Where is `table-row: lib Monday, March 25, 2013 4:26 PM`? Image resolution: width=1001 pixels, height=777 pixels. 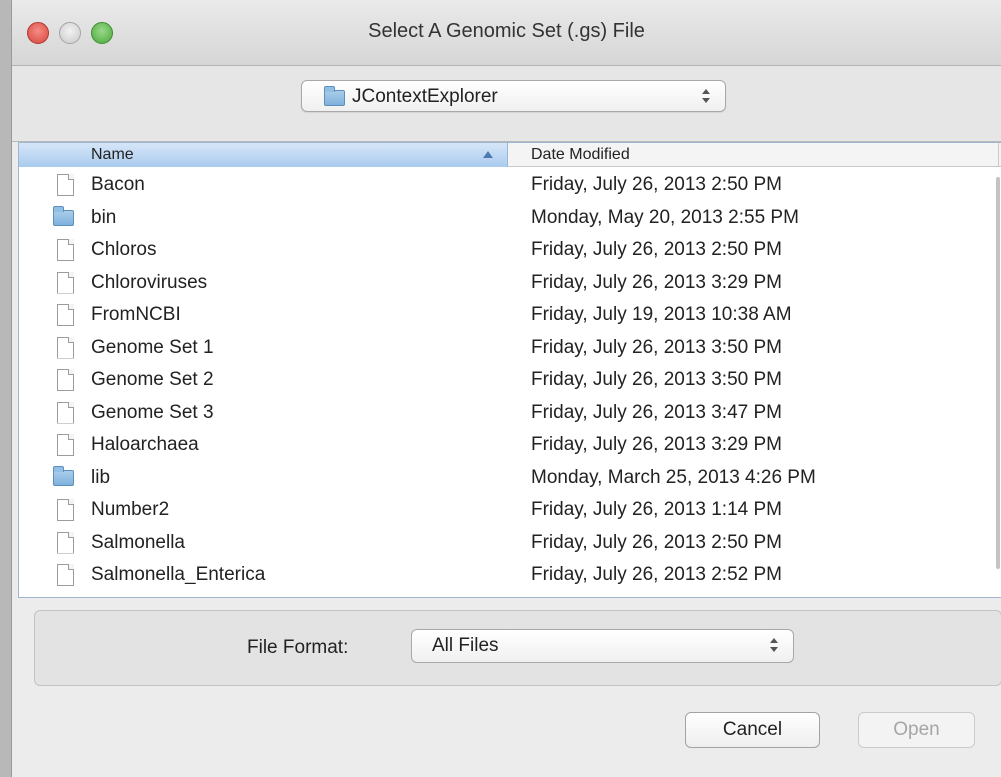
table-row: lib Monday, March 25, 2013 4:26 PM is located at coordinates (510, 478).